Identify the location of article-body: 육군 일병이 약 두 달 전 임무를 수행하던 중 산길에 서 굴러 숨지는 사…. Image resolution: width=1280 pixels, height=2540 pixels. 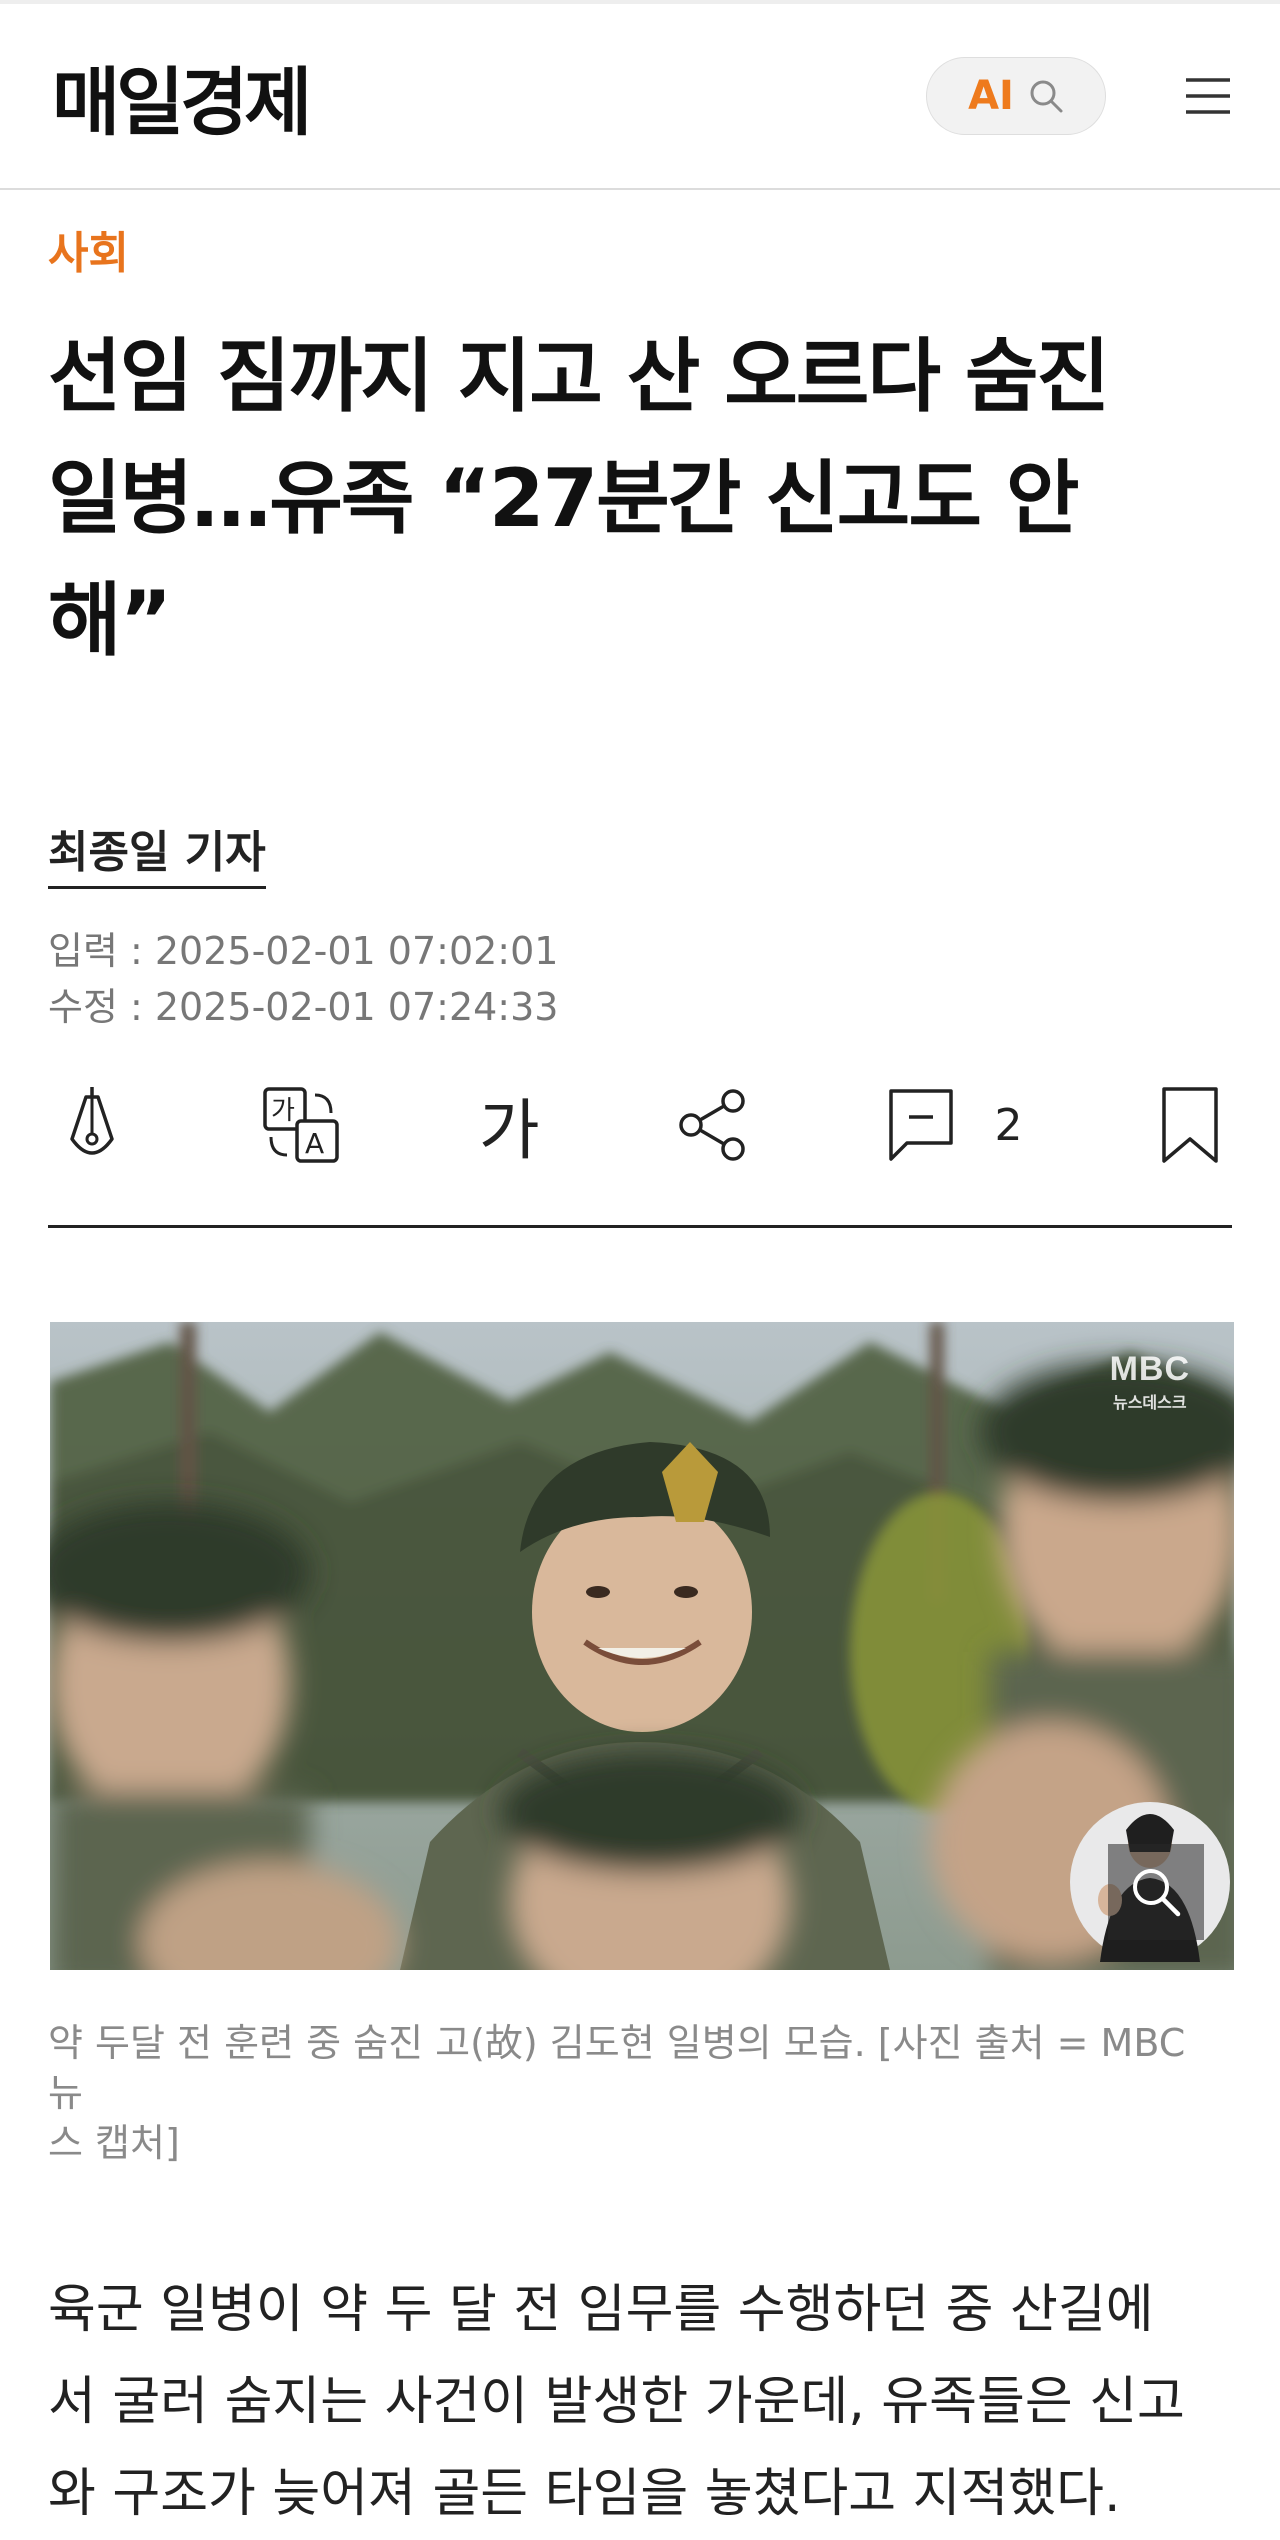
(640, 2402).